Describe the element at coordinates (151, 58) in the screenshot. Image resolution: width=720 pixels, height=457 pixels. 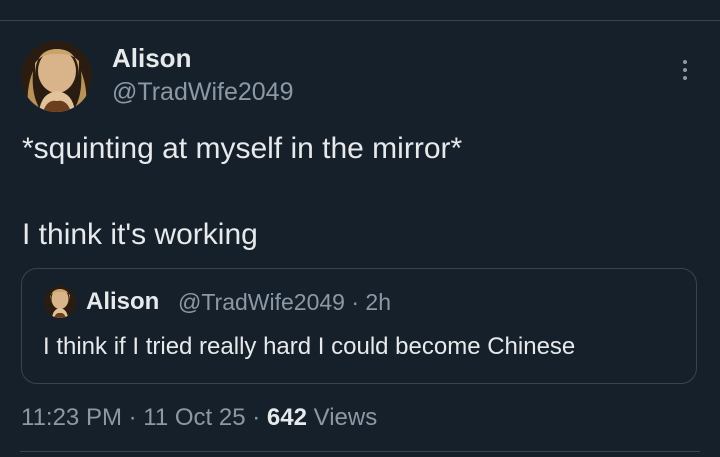
I see `author-display-name: Alison` at that location.